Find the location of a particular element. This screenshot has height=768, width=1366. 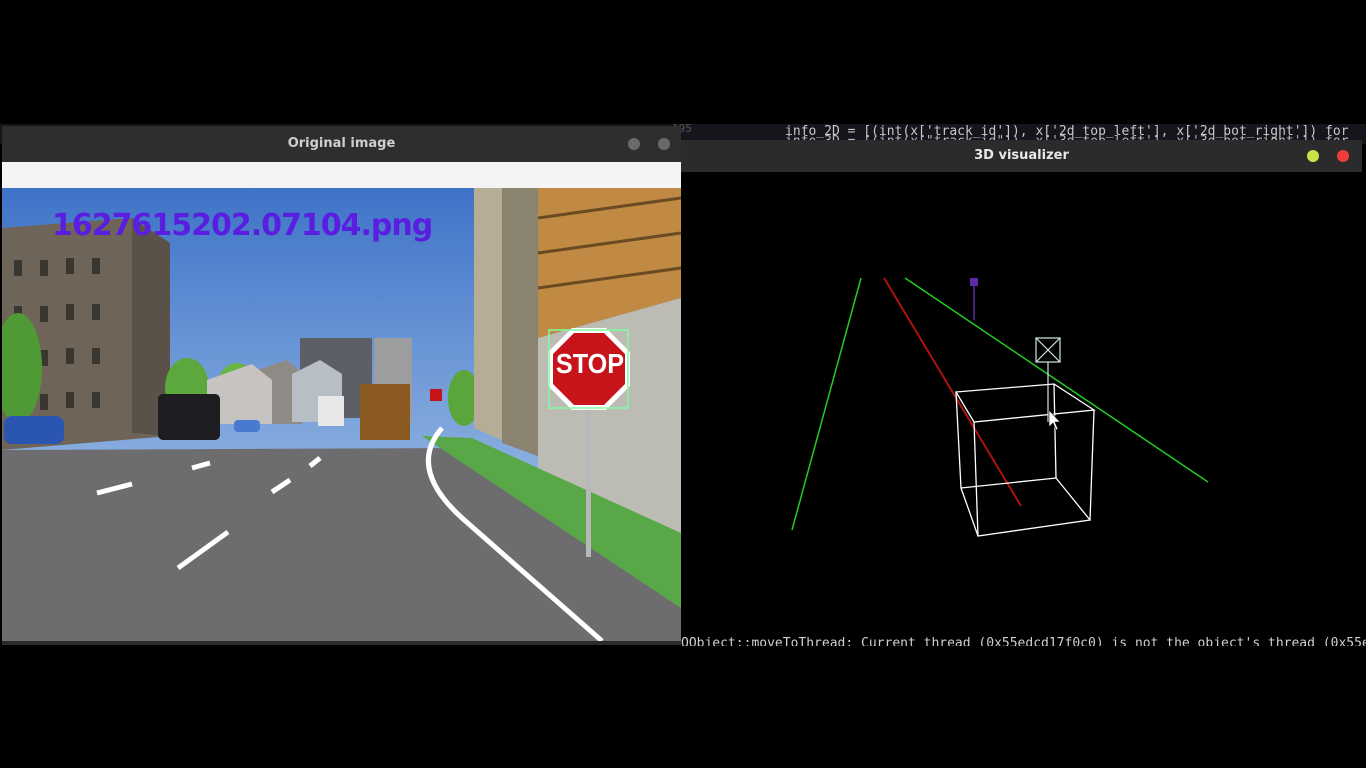

stop-sign-text: STOP is located at coordinates (590, 363).